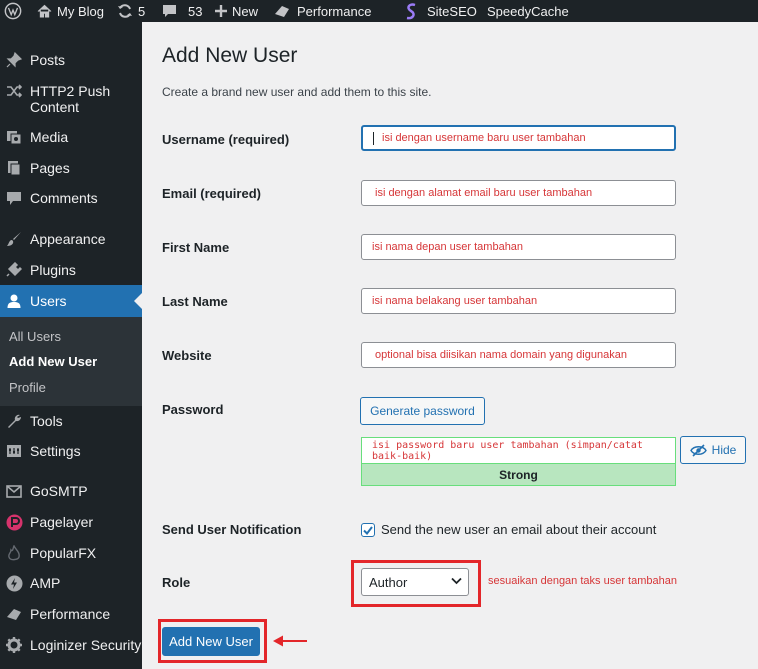 The image size is (758, 669). What do you see at coordinates (53, 361) in the screenshot?
I see `submenu-add-new-user: Add New User` at bounding box center [53, 361].